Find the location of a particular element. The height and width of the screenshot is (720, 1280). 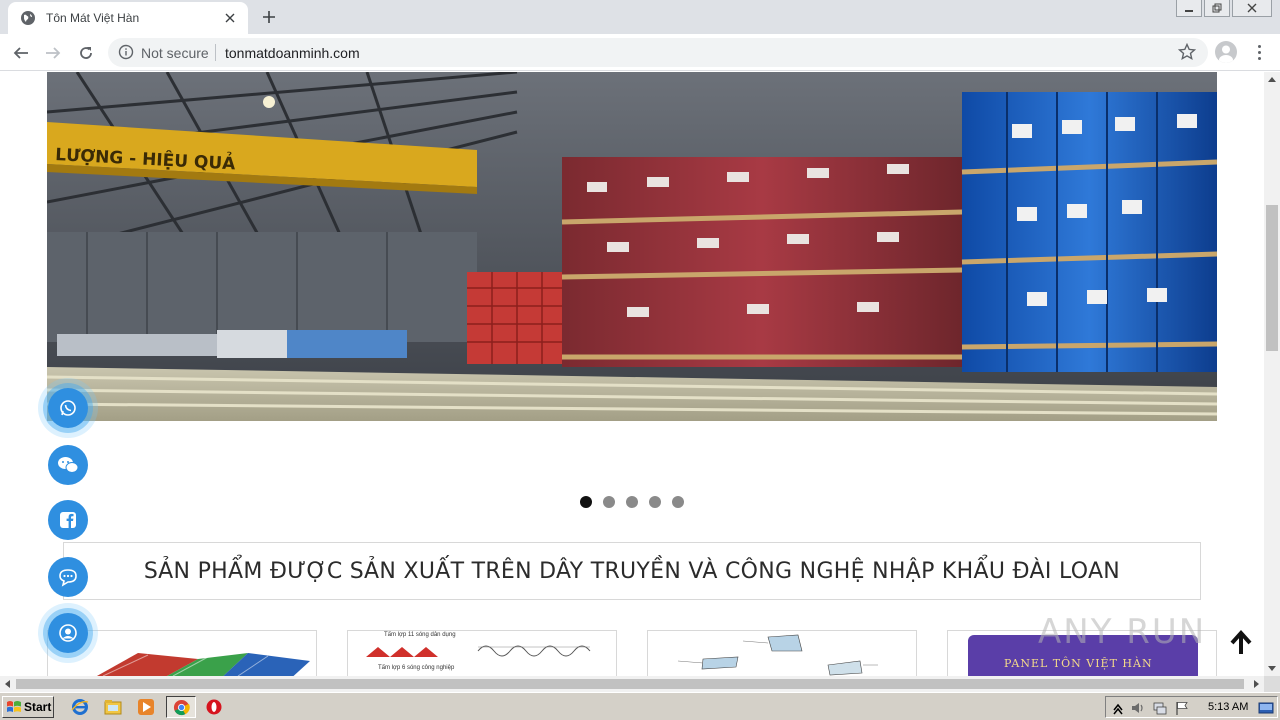

restore-button is located at coordinates (1217, 8).